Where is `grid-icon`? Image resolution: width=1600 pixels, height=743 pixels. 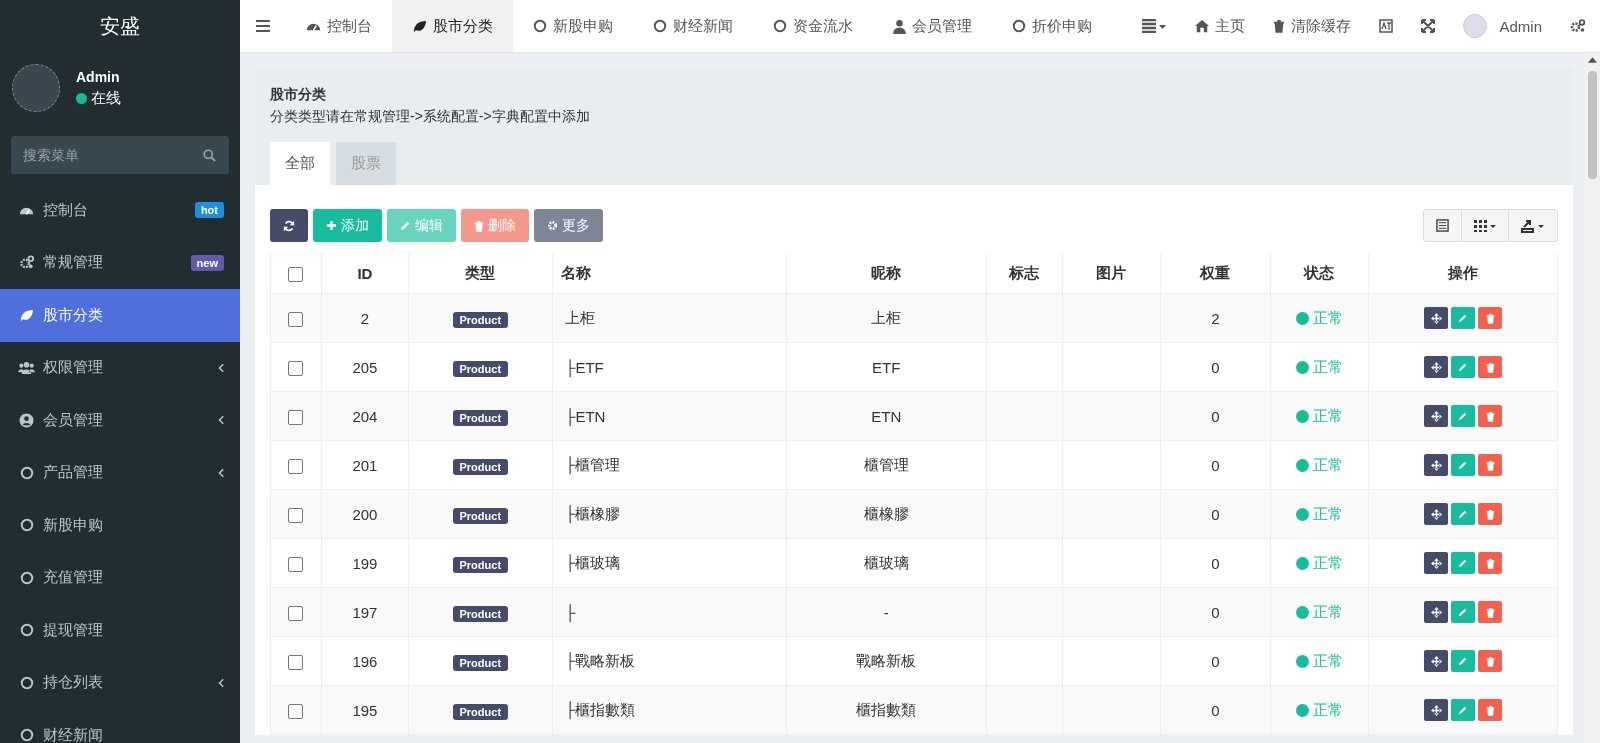
grid-icon is located at coordinates (1485, 225).